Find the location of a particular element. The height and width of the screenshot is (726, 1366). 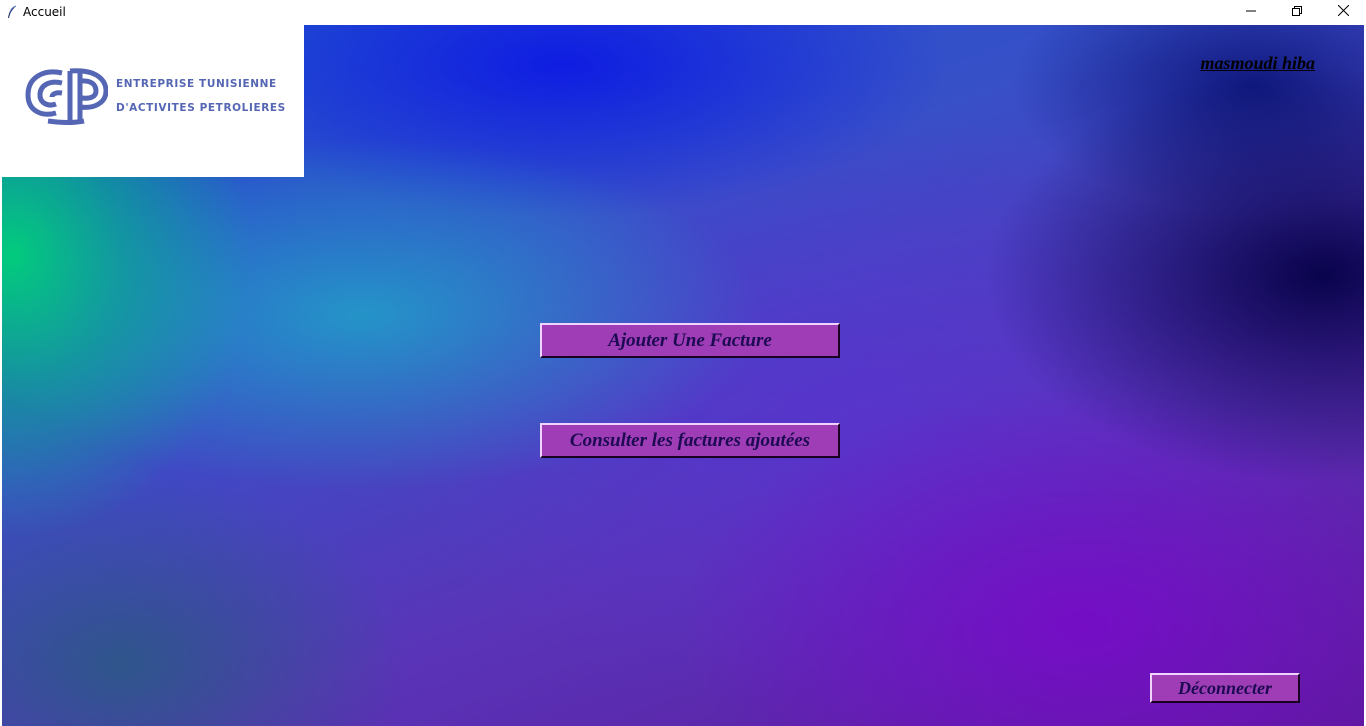

close-icon is located at coordinates (1343, 12).